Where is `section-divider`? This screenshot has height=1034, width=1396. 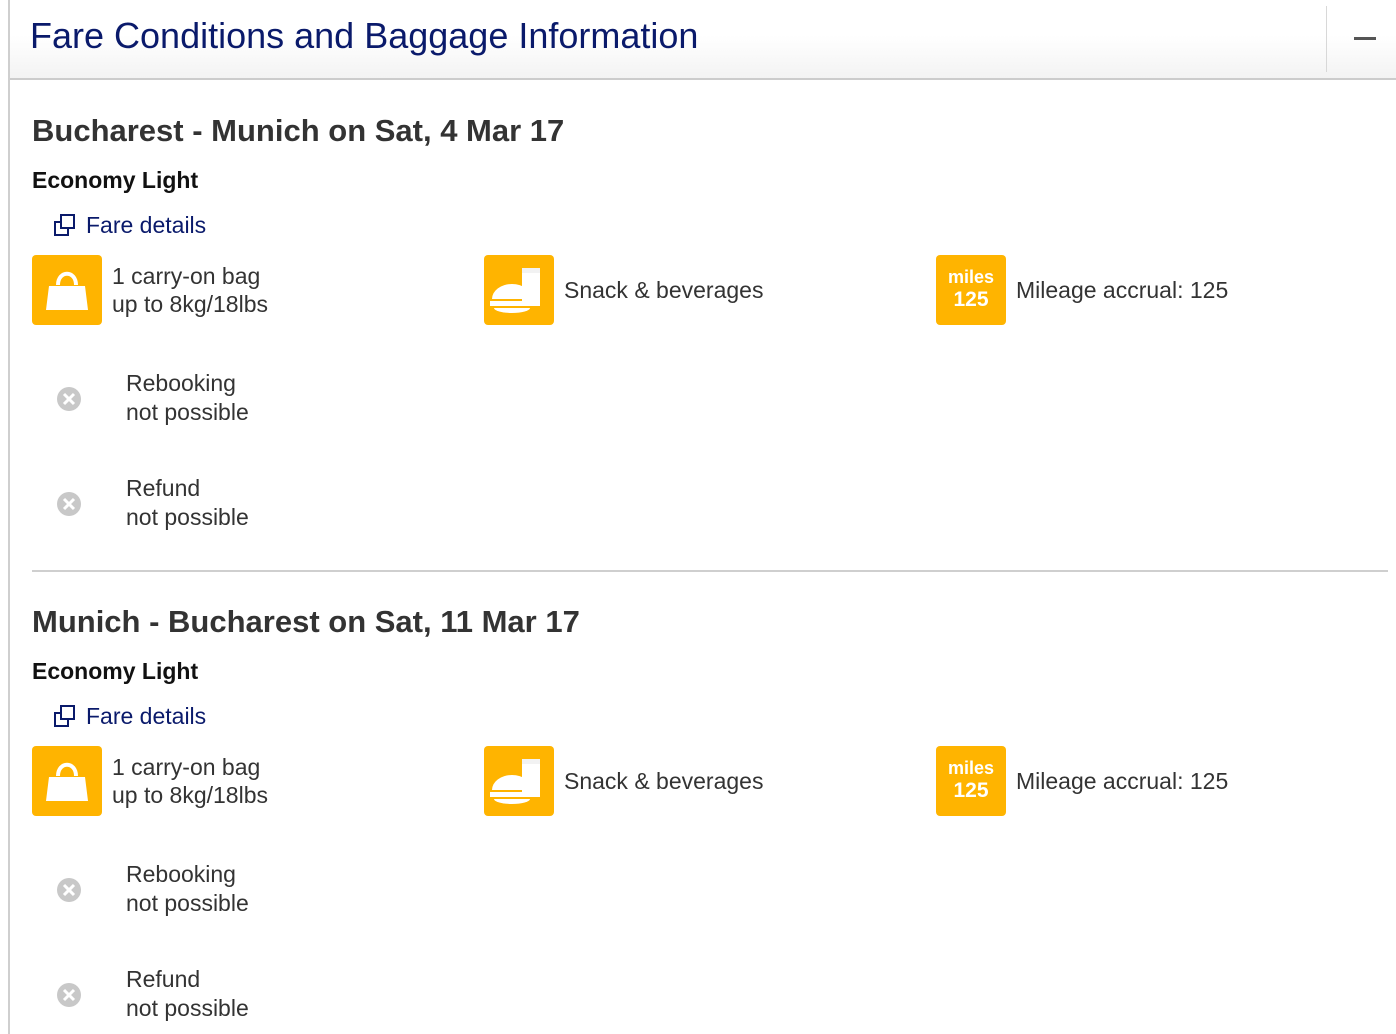 section-divider is located at coordinates (710, 571).